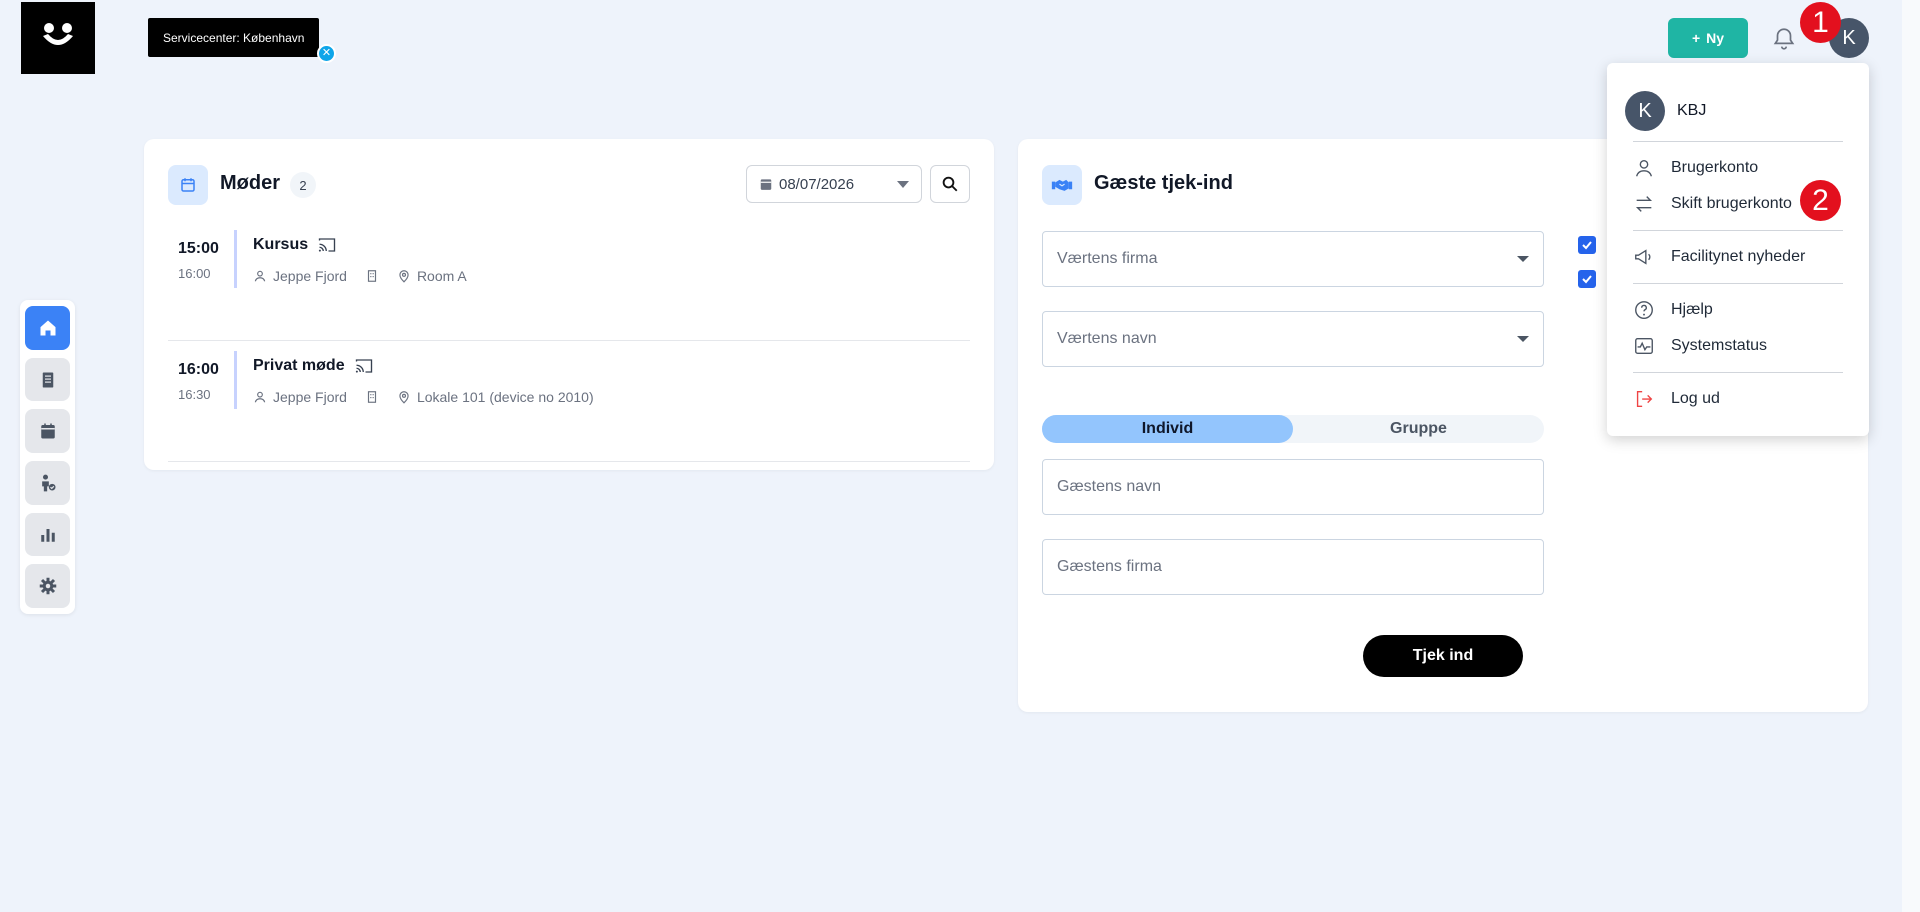  Describe the element at coordinates (1849, 37) in the screenshot. I see `user-initial: K` at that location.